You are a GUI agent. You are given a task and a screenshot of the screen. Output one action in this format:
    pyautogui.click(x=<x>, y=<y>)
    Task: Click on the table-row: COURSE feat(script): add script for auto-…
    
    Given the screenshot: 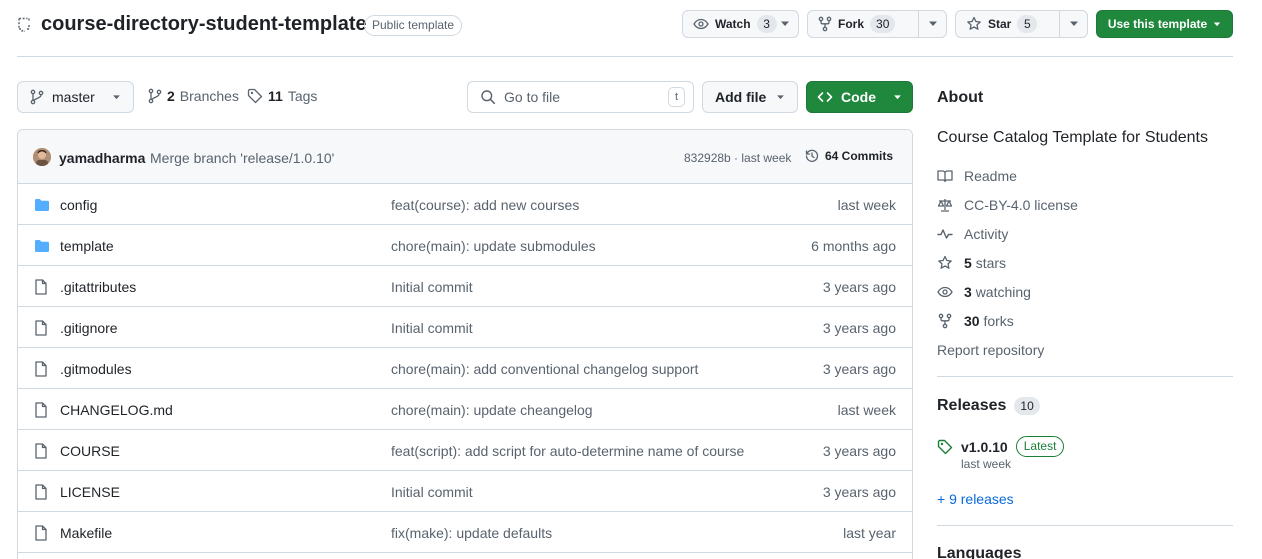 What is the action you would take?
    pyautogui.click(x=465, y=450)
    